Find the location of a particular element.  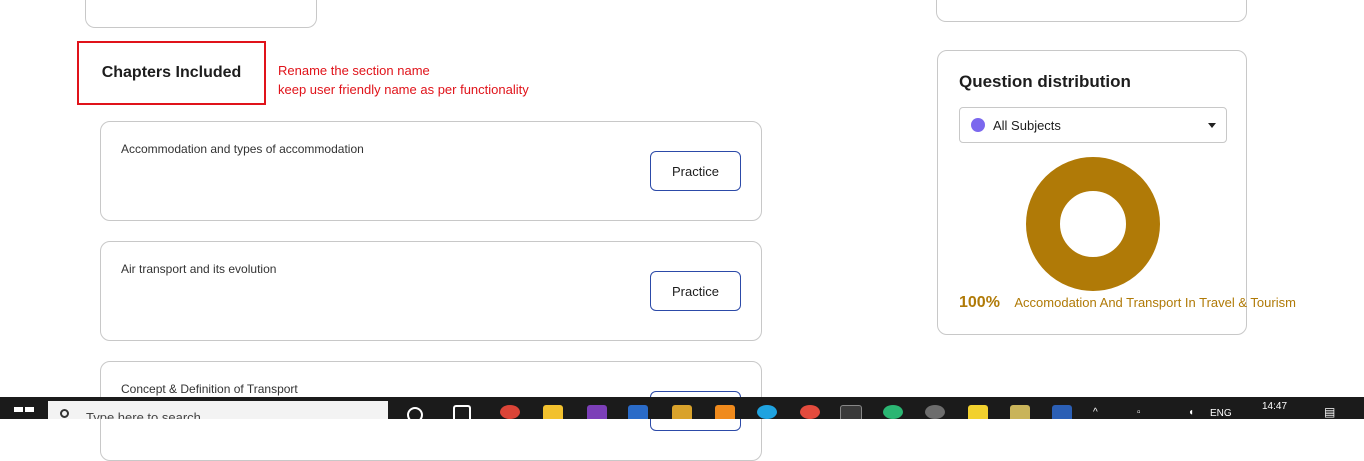

subject-select: All Subjects is located at coordinates (1093, 125).